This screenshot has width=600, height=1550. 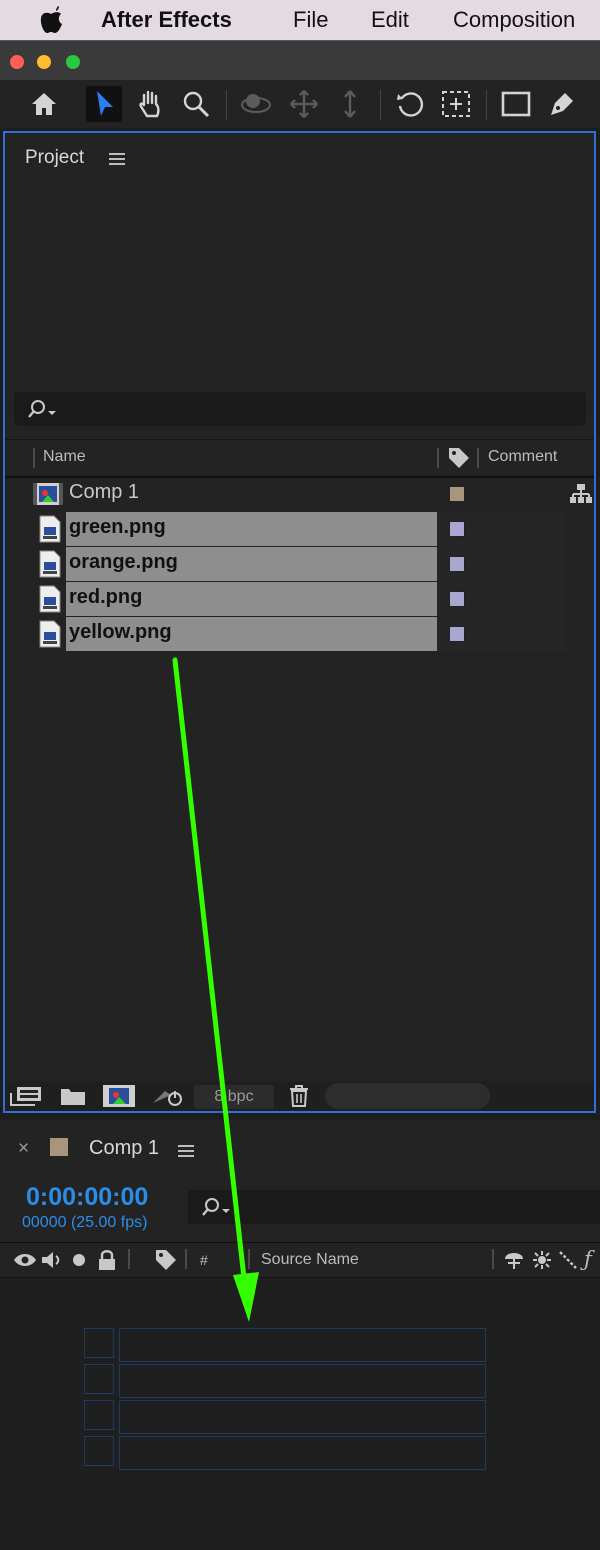 What do you see at coordinates (44, 62) in the screenshot?
I see `minimize-window-button` at bounding box center [44, 62].